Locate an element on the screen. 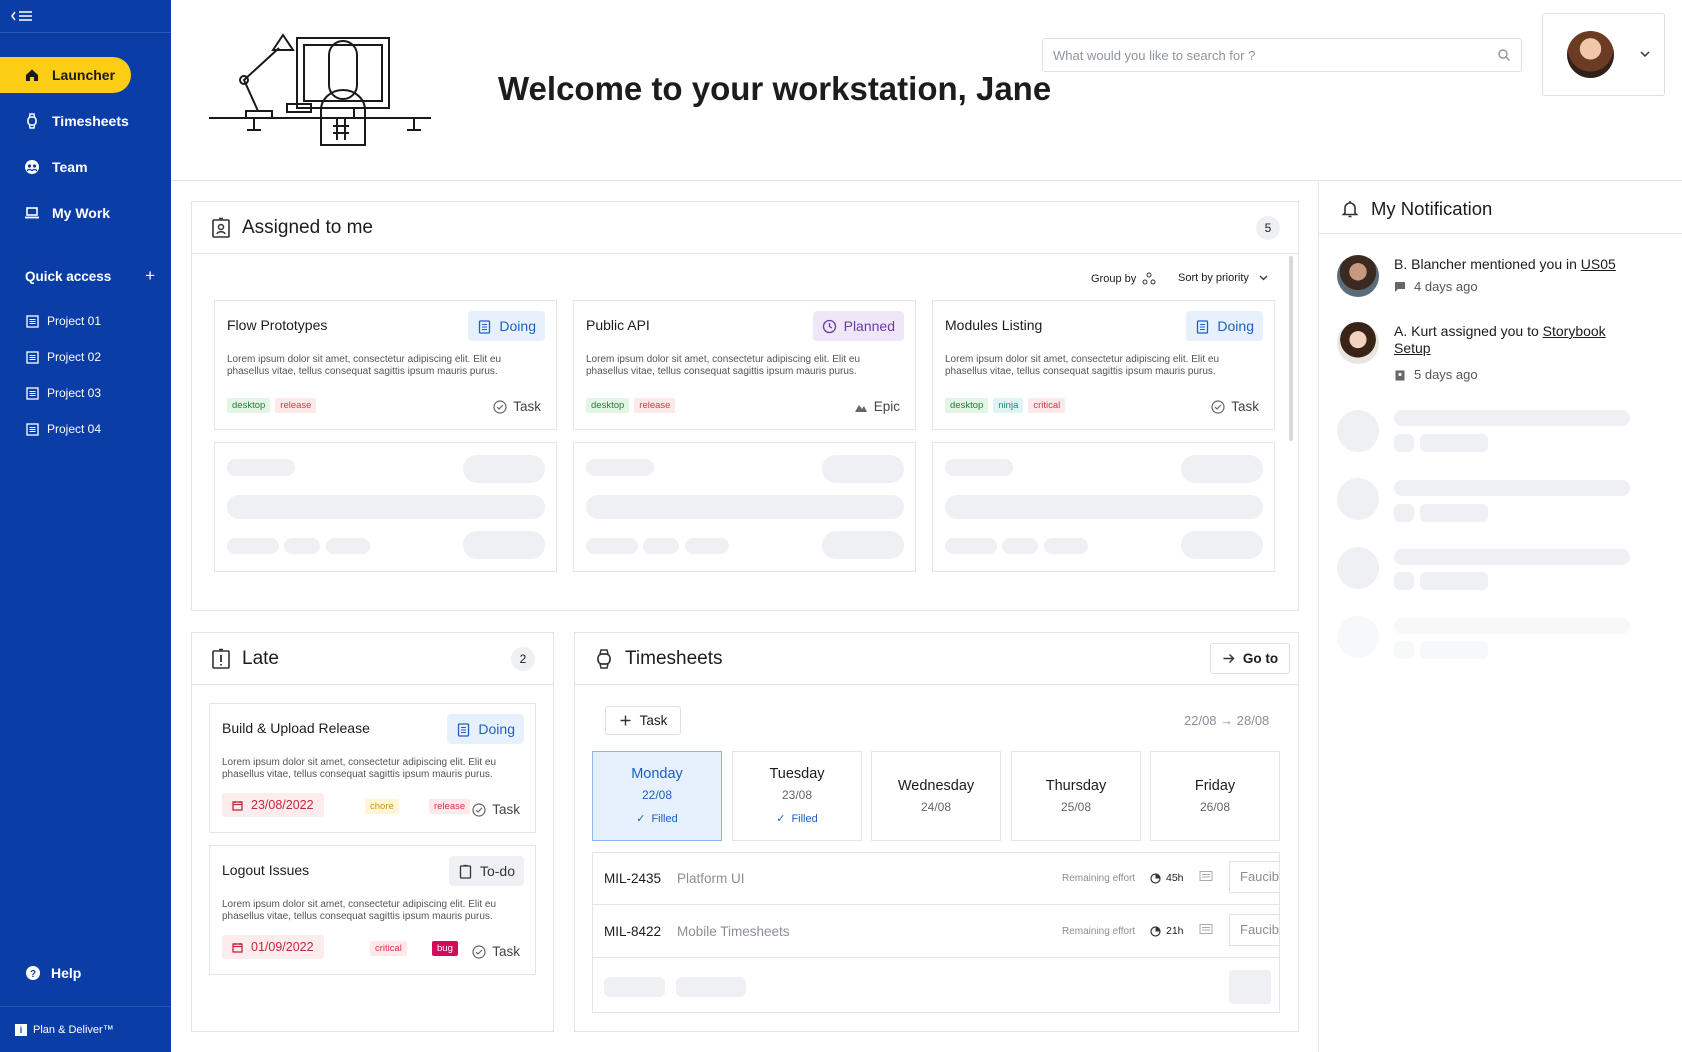 The image size is (1682, 1052). late-title: Late is located at coordinates (260, 658).